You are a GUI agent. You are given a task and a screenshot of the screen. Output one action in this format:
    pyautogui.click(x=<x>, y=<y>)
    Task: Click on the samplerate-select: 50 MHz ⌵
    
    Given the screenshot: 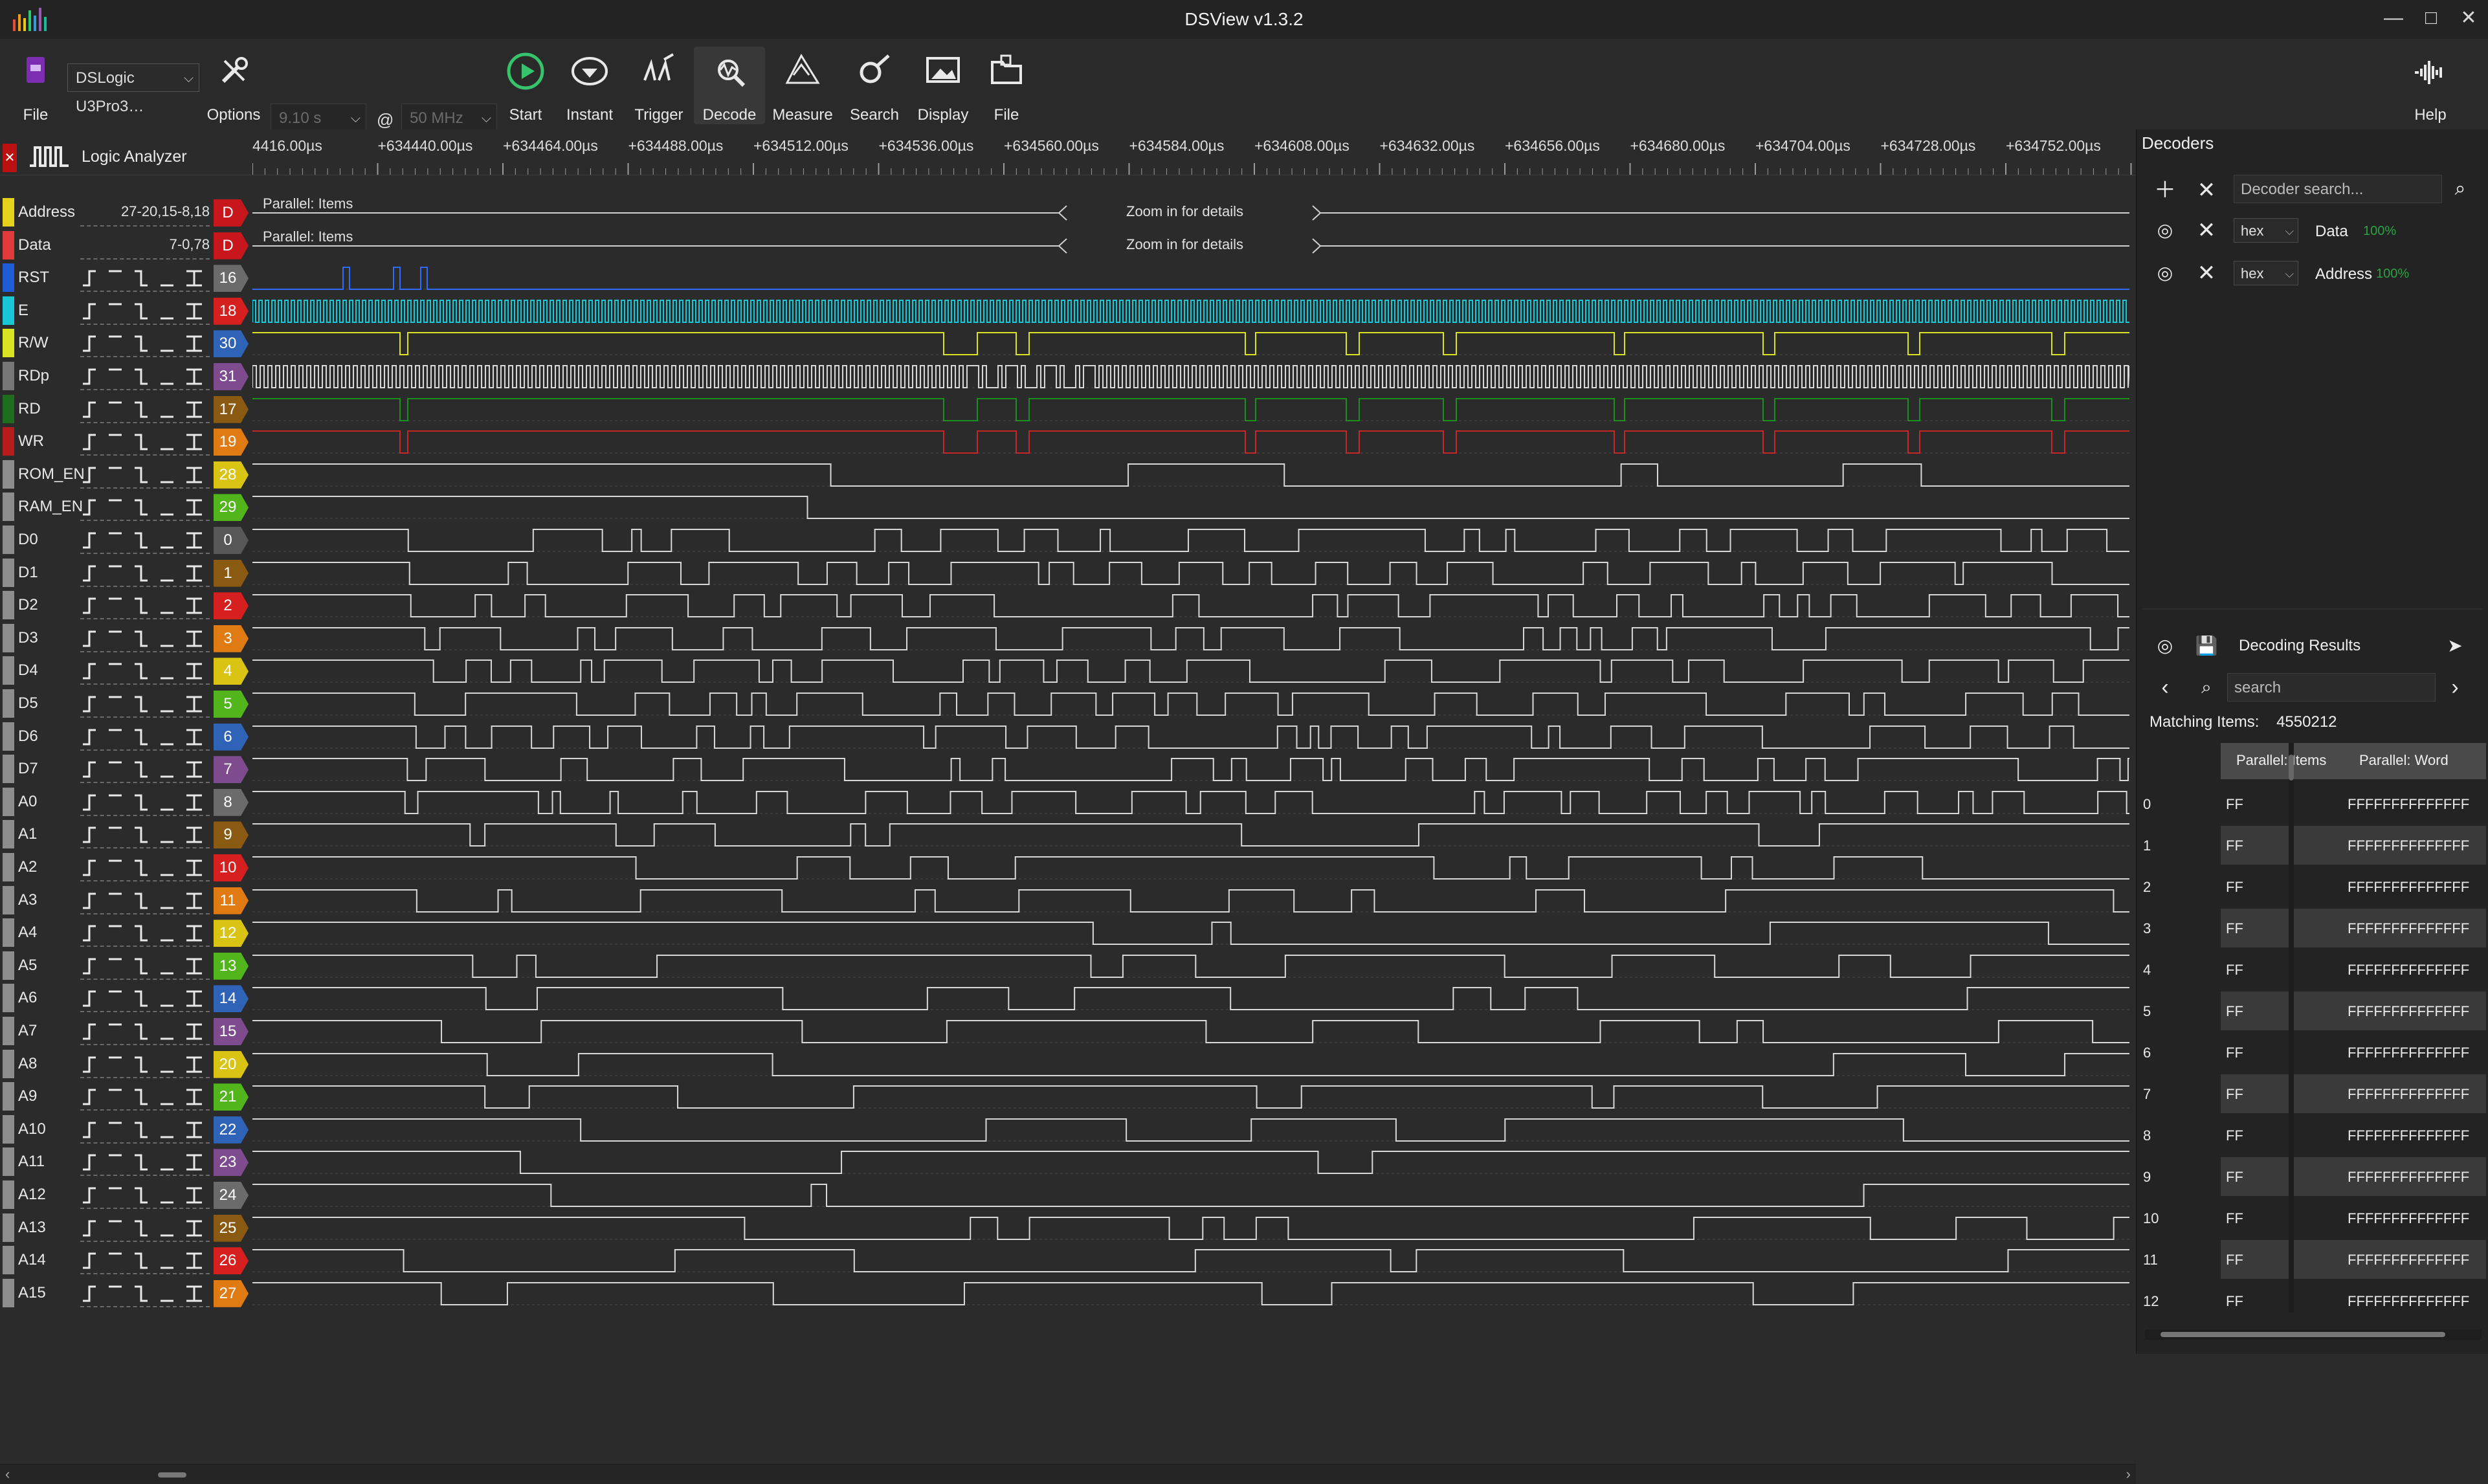 What is the action you would take?
    pyautogui.click(x=449, y=118)
    